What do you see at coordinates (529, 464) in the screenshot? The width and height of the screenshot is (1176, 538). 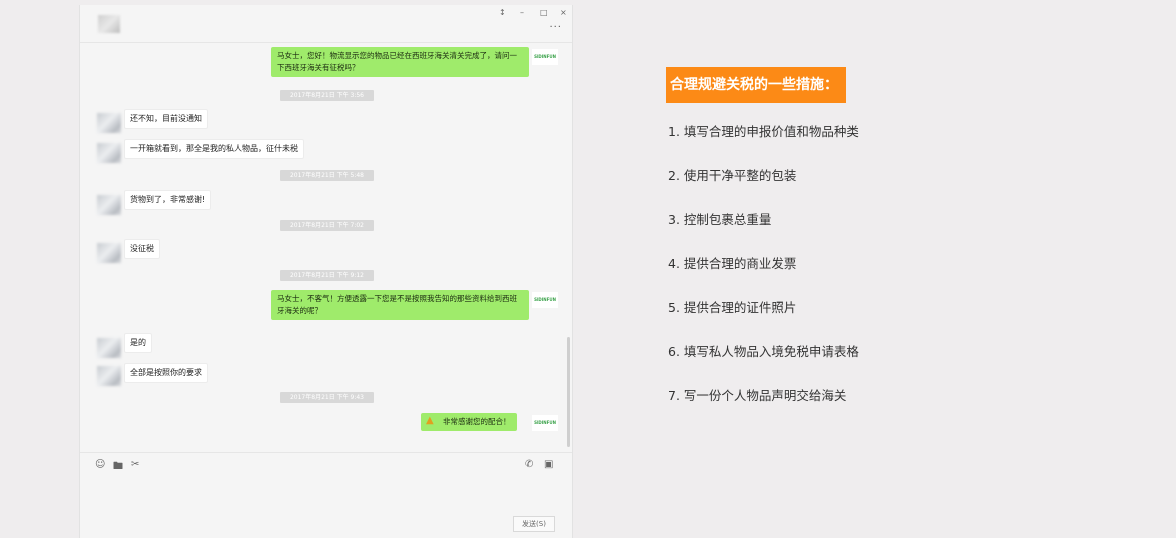 I see `phone-icon: ✆` at bounding box center [529, 464].